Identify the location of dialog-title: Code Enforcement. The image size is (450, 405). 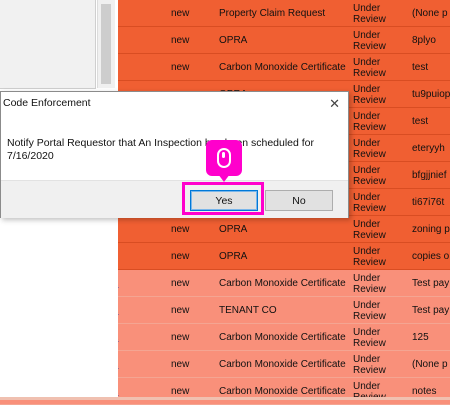
(47, 103).